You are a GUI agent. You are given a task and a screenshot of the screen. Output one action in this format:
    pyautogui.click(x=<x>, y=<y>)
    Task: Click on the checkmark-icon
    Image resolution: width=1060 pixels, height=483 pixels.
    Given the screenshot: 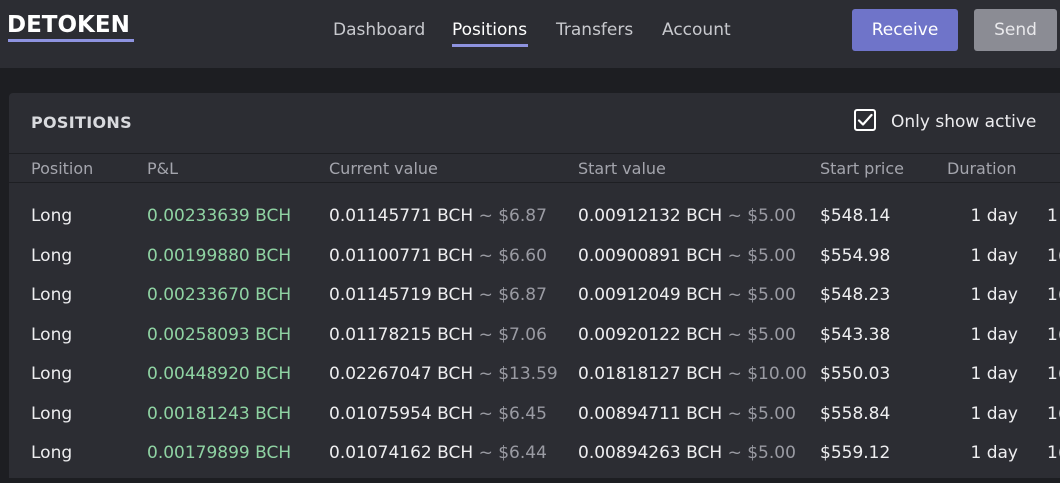 What is the action you would take?
    pyautogui.click(x=865, y=119)
    